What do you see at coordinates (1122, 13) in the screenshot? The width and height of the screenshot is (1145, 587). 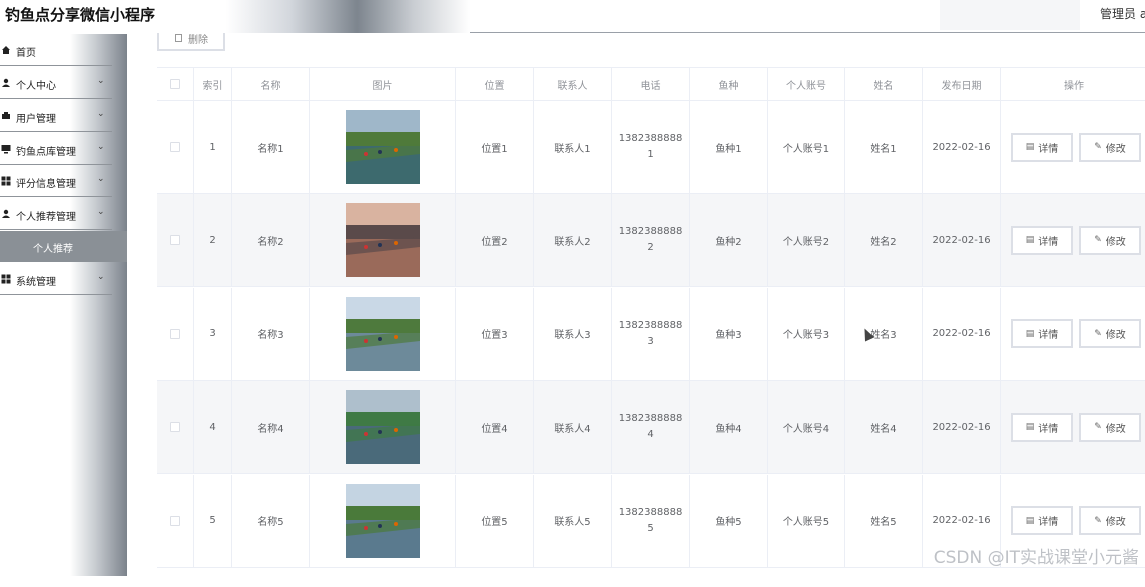 I see `admin-label: 管理员 a` at bounding box center [1122, 13].